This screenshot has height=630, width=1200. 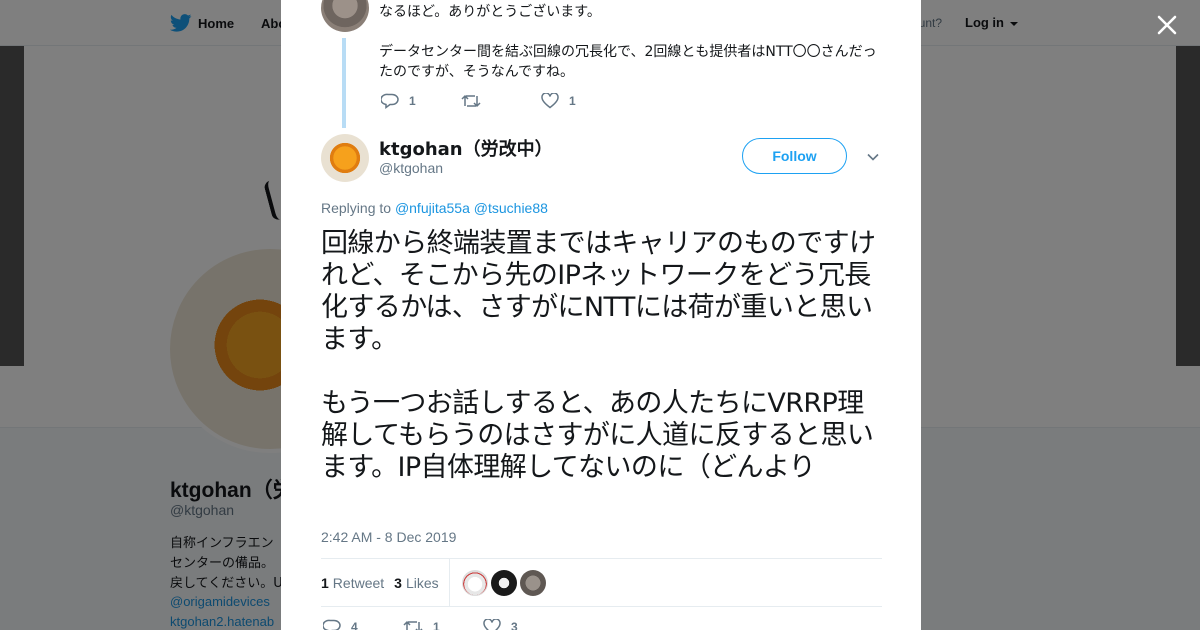 What do you see at coordinates (436, 625) in the screenshot?
I see `retweet-count: 1` at bounding box center [436, 625].